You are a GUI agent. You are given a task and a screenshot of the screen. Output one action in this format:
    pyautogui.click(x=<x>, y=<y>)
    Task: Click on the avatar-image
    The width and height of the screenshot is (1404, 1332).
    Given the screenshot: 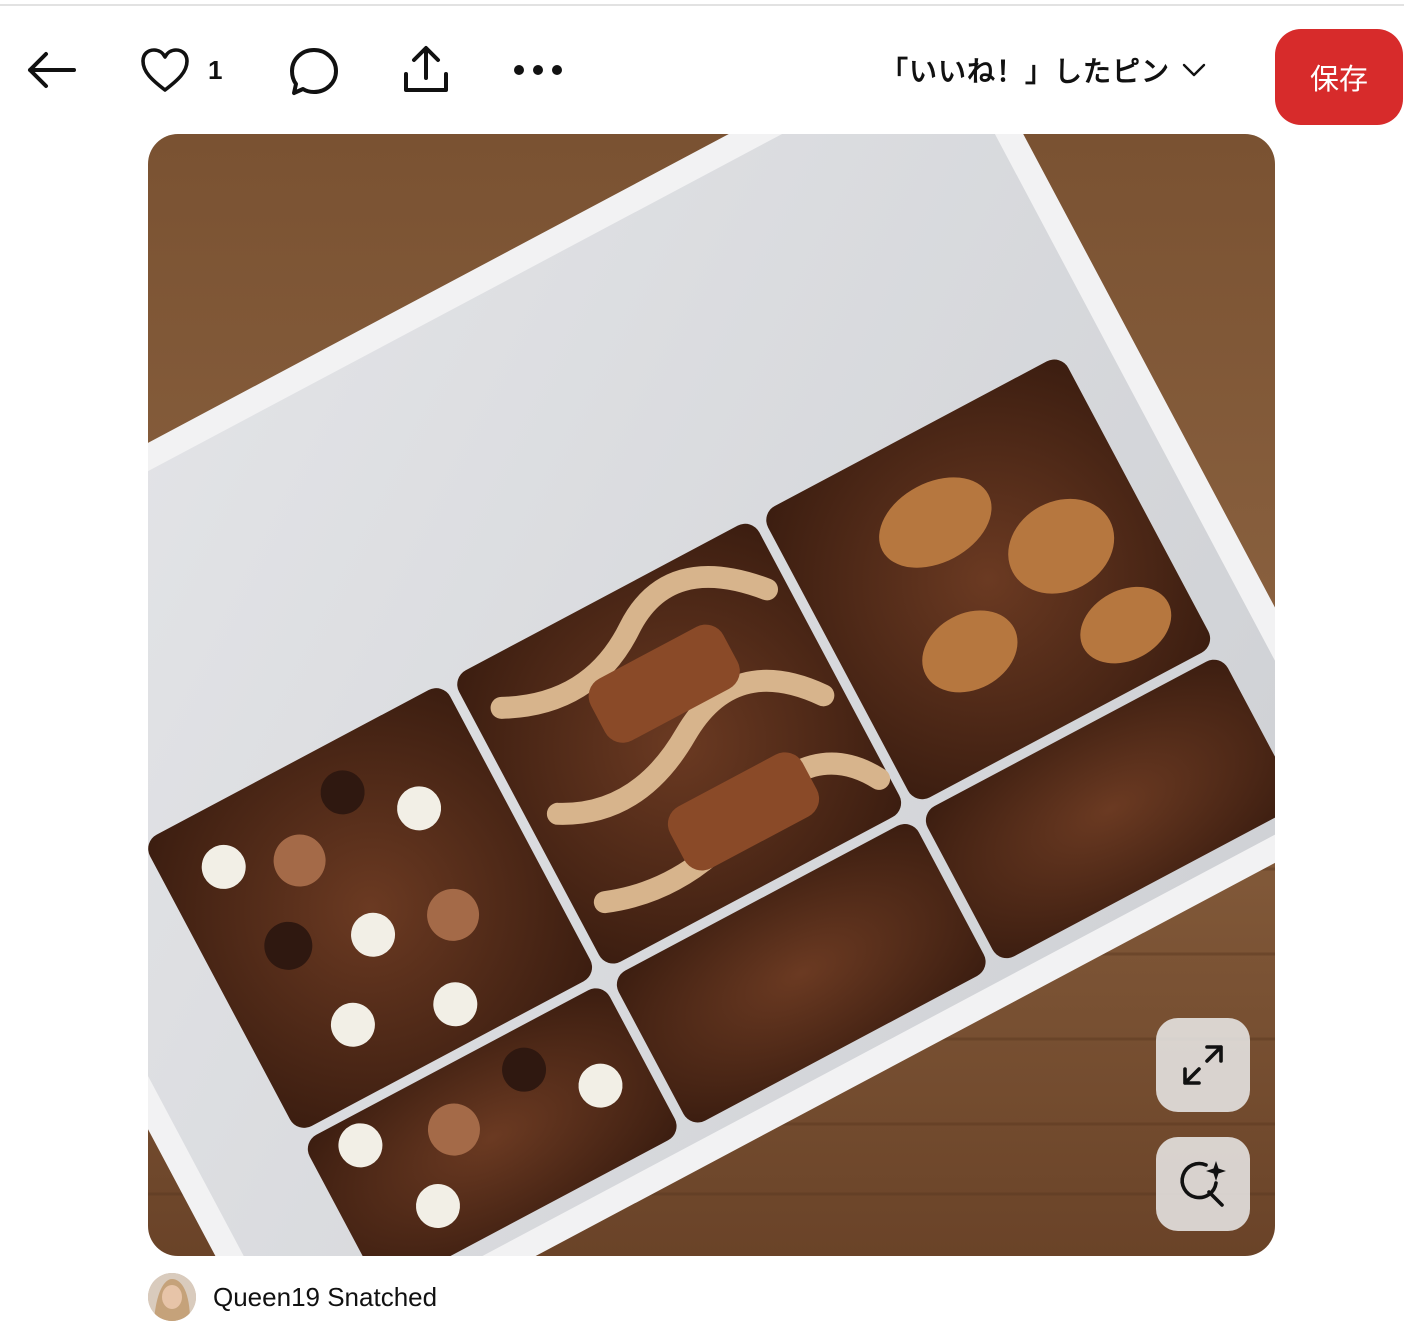 What is the action you would take?
    pyautogui.click(x=172, y=1297)
    